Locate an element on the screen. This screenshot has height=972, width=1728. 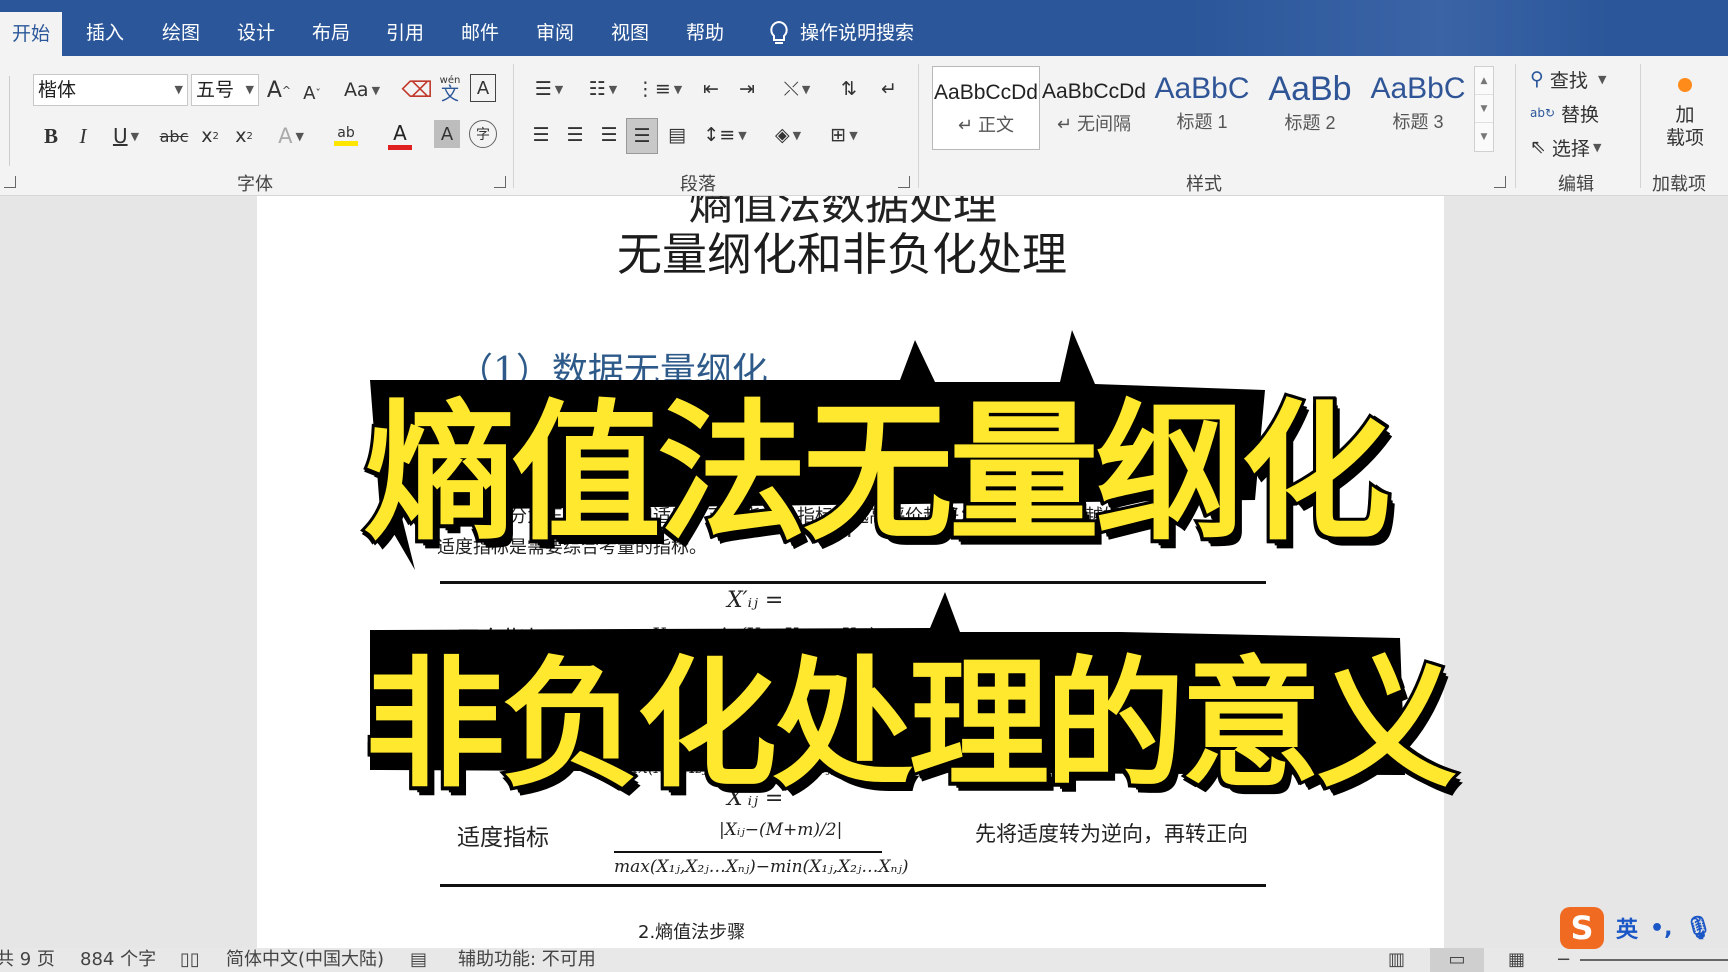
zoom-out-icon: − is located at coordinates (1563, 960).